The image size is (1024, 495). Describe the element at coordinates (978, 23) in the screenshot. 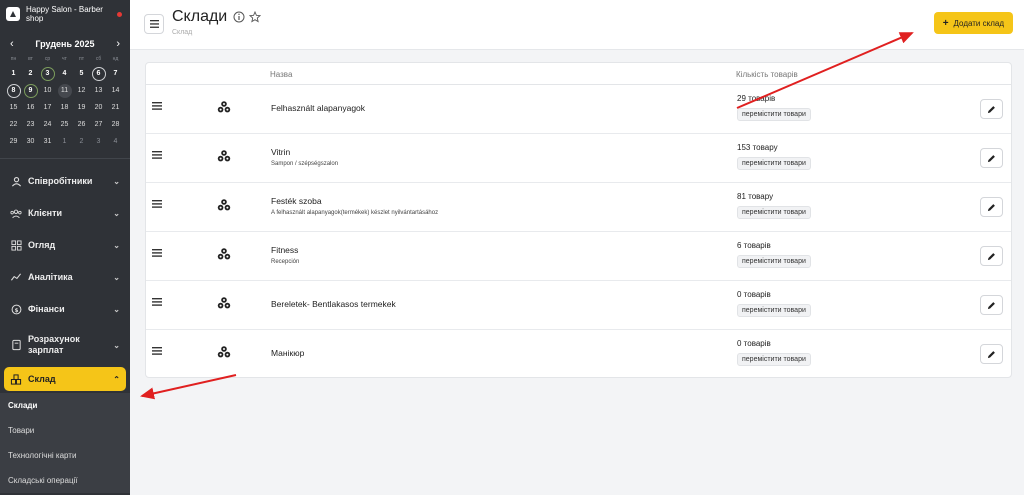

I see `add-warehouse-label: Додати склад` at that location.